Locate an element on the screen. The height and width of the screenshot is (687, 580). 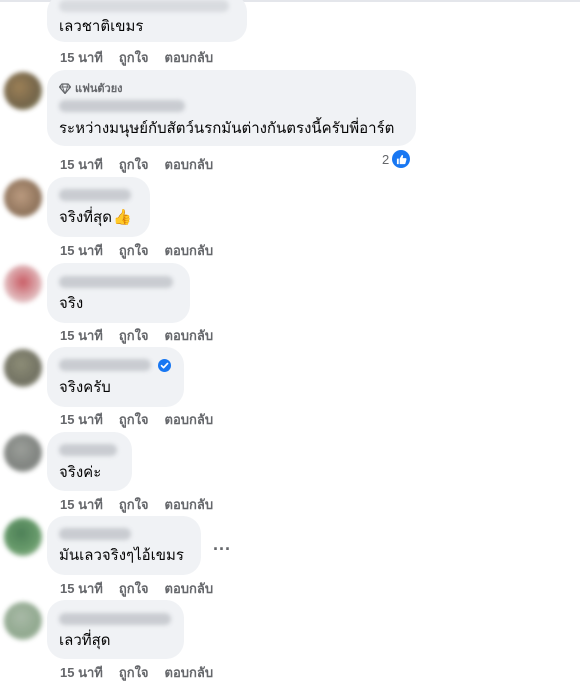
comment-text-content: จริงที่สุด is located at coordinates (85, 217).